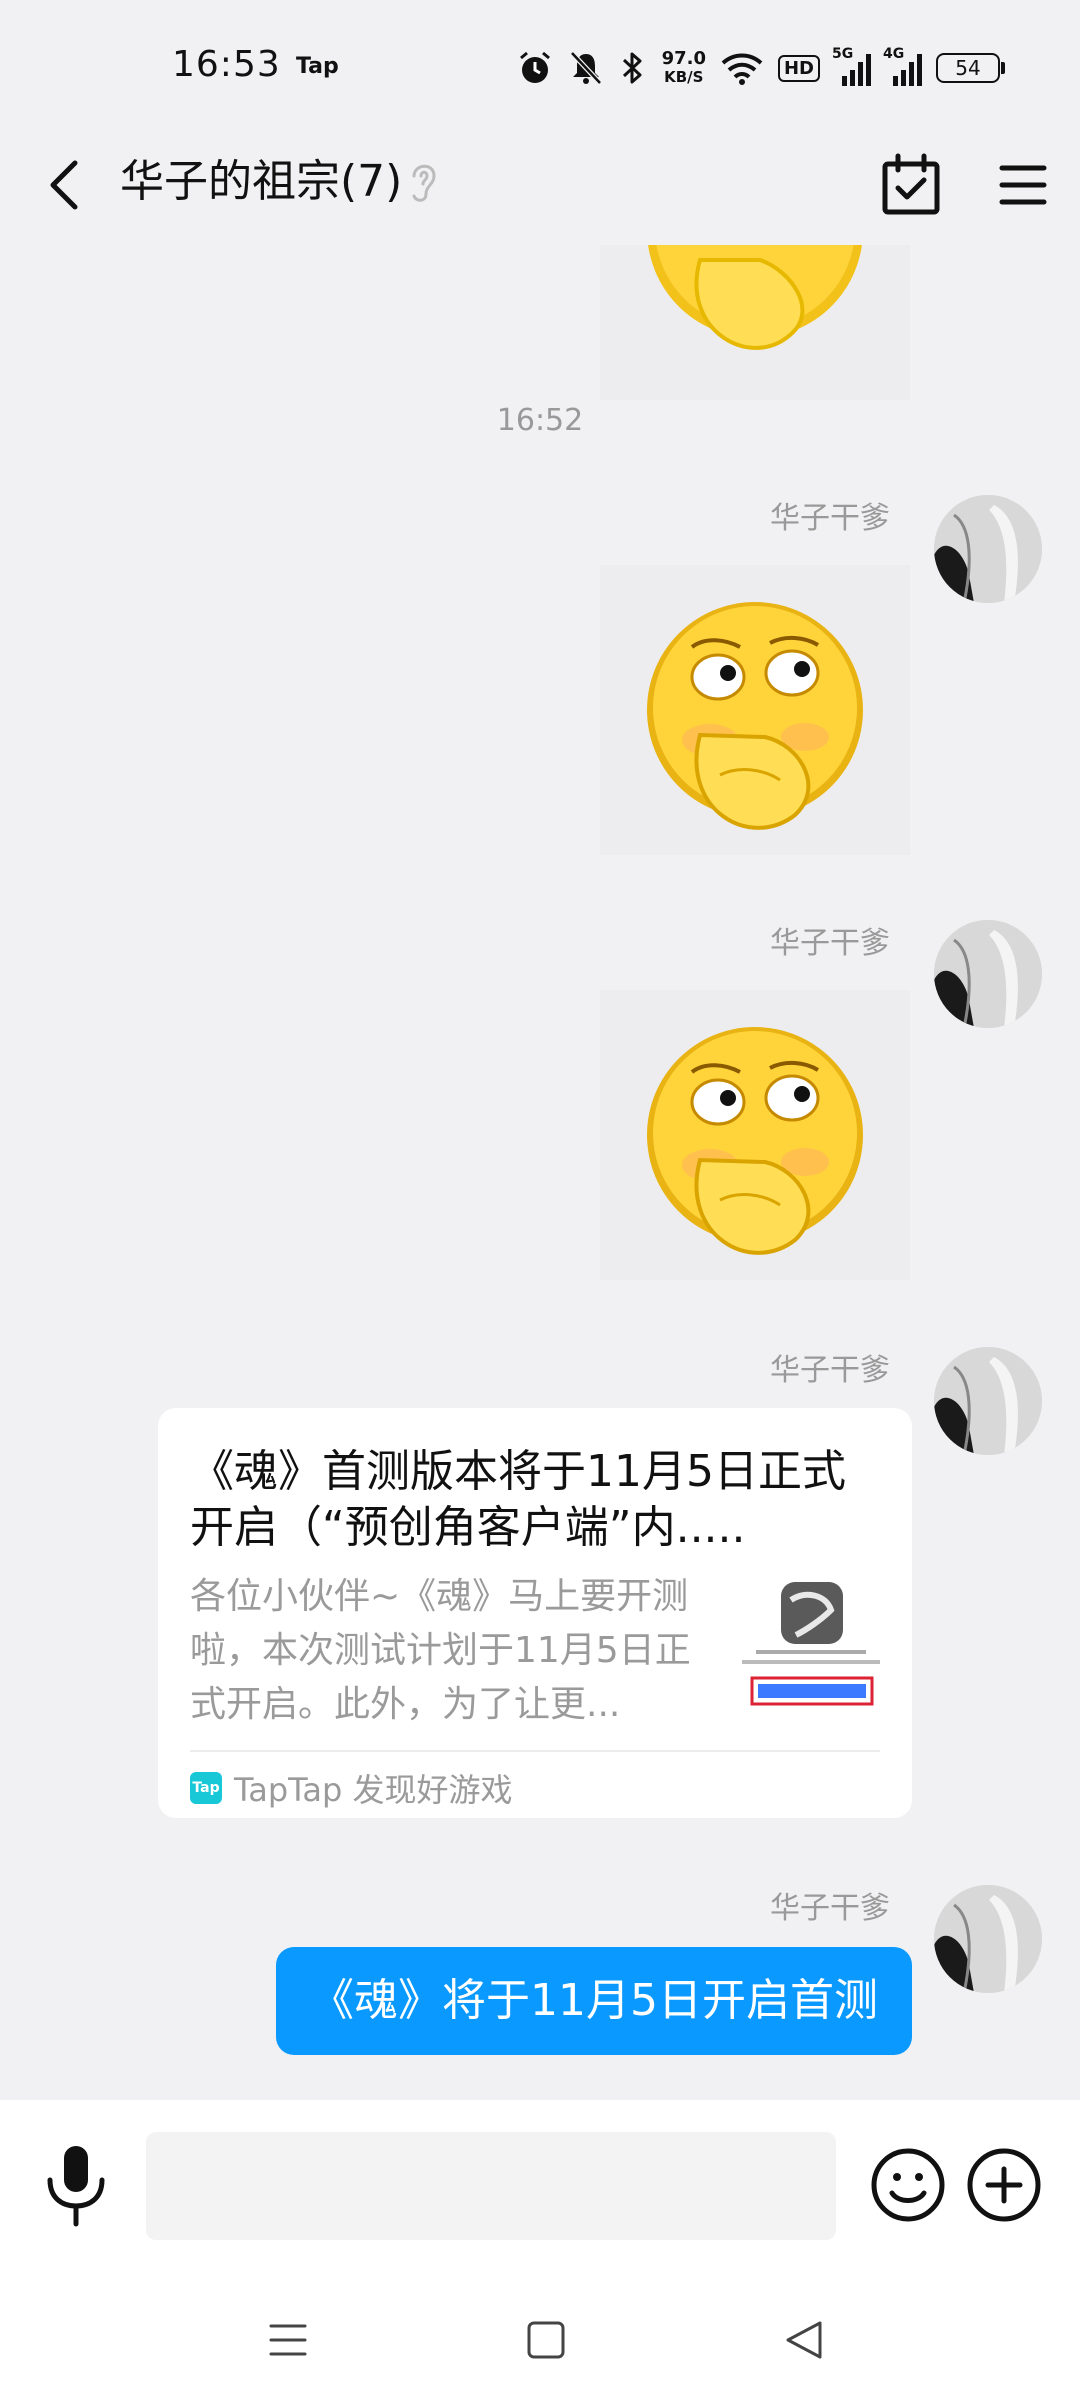 The width and height of the screenshot is (1080, 2400). Describe the element at coordinates (902, 66) in the screenshot. I see `signal-4g-icon: 4G` at that location.